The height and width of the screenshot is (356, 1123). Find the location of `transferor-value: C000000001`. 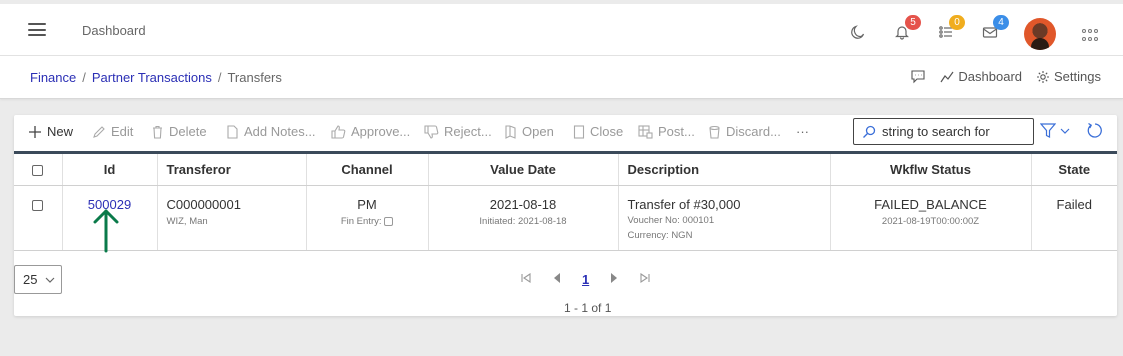

transferor-value: C000000001 is located at coordinates (203, 204).